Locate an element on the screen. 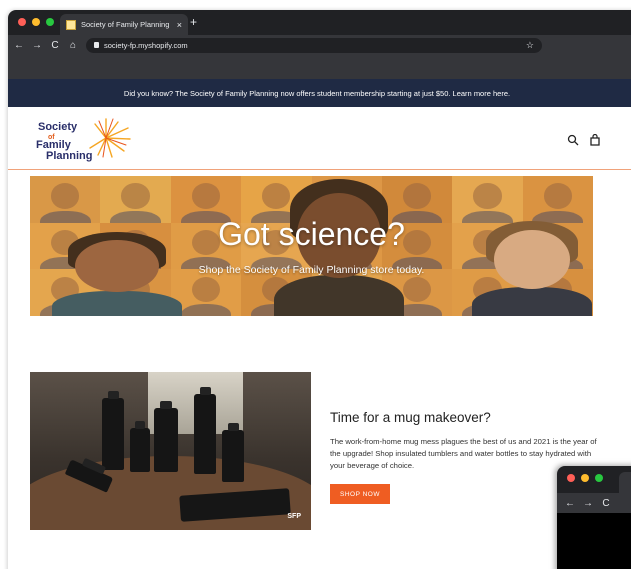 Image resolution: width=631 pixels, height=569 pixels. browser-tab: Society of Family Planning × is located at coordinates (124, 24).